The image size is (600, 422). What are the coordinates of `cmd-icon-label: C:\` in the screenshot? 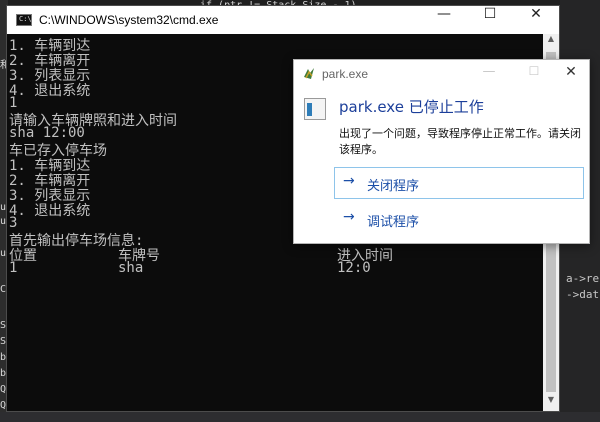 It's located at (25, 19).